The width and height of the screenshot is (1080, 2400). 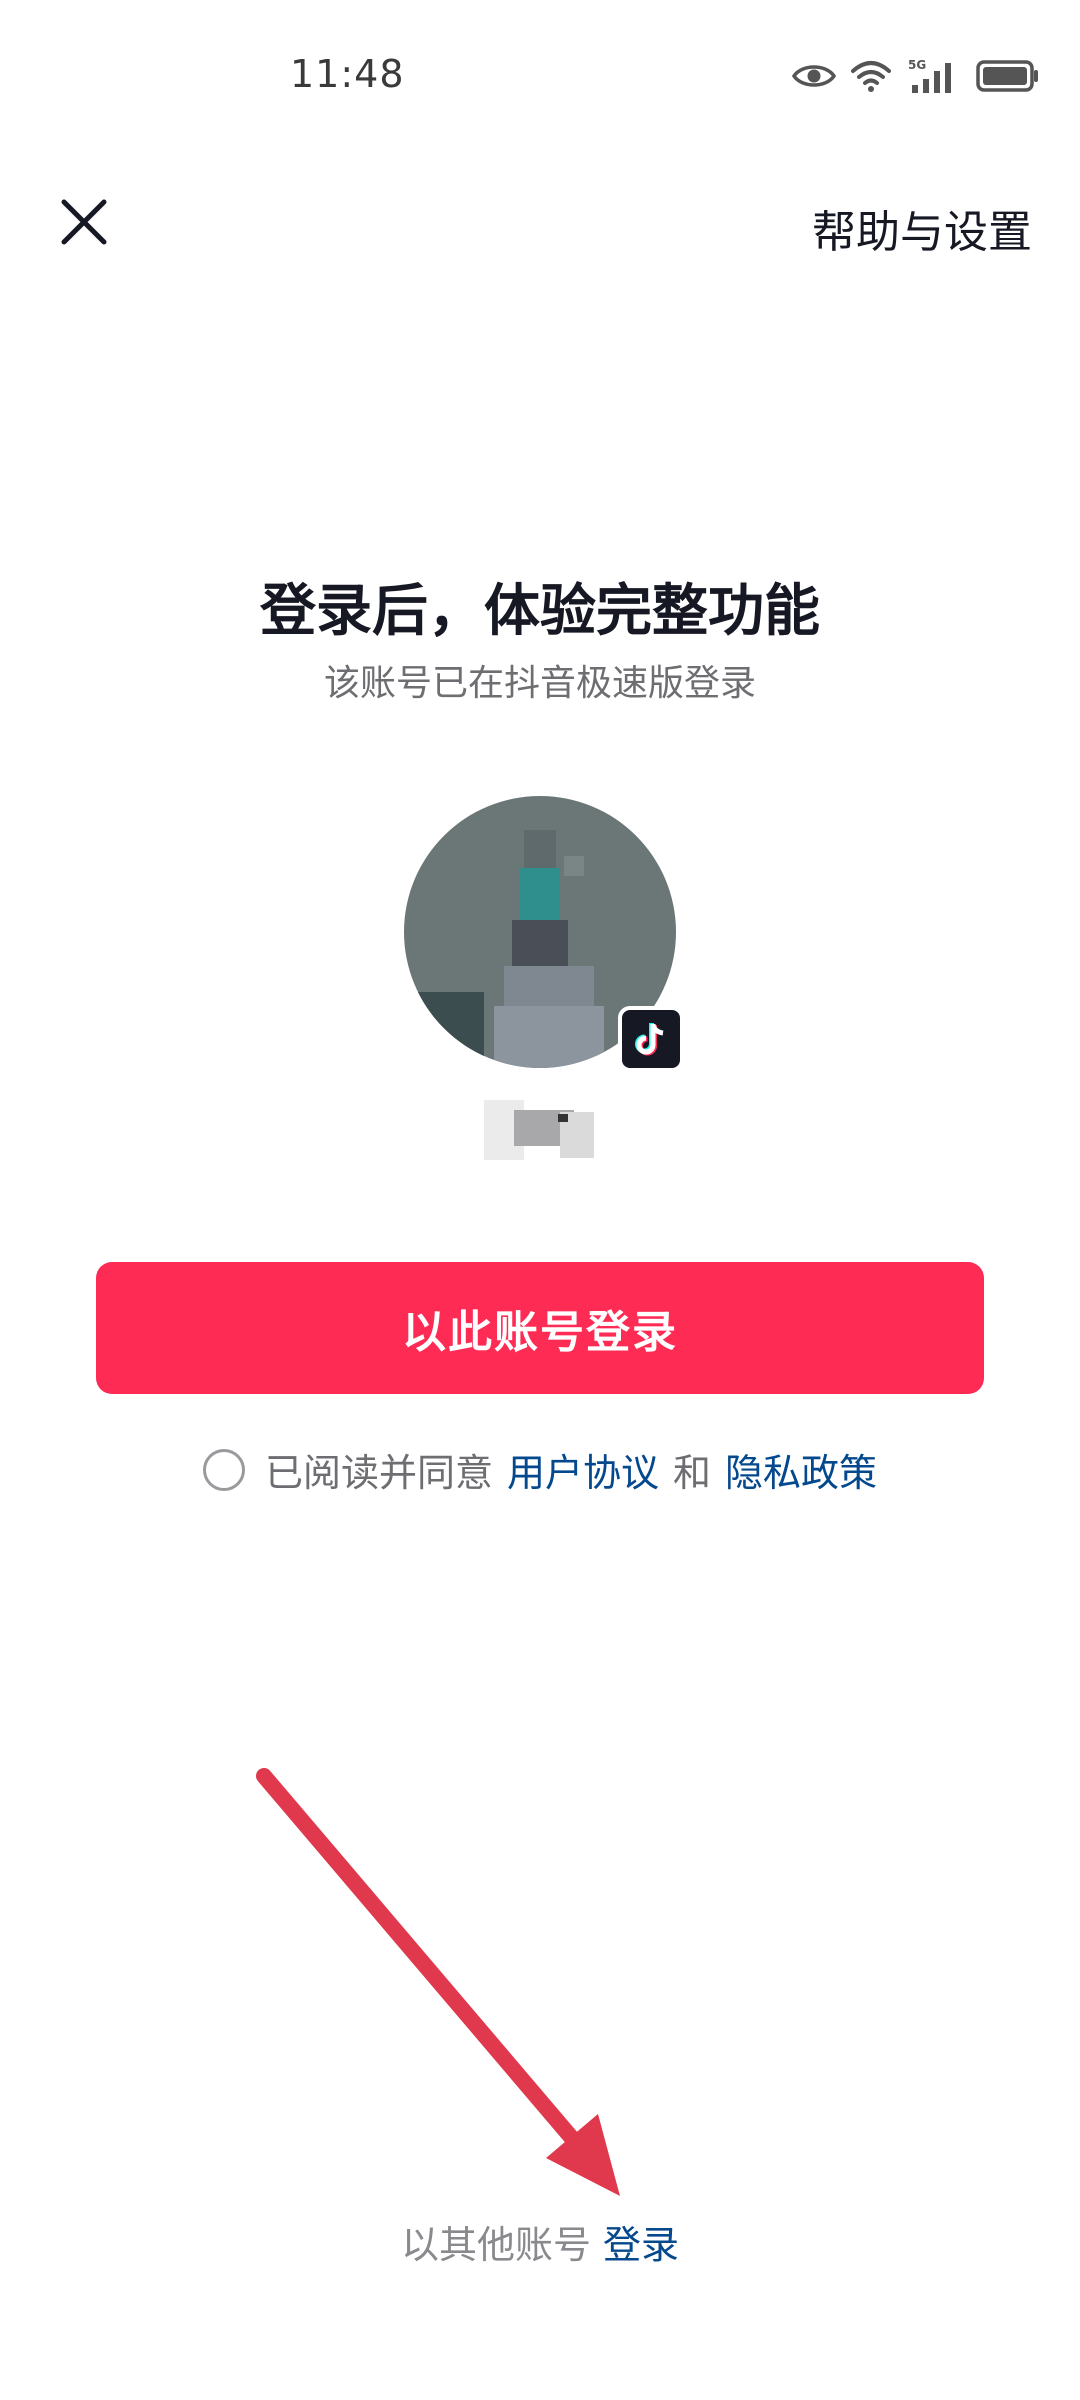 What do you see at coordinates (223, 1469) in the screenshot?
I see `agreement-checkbox` at bounding box center [223, 1469].